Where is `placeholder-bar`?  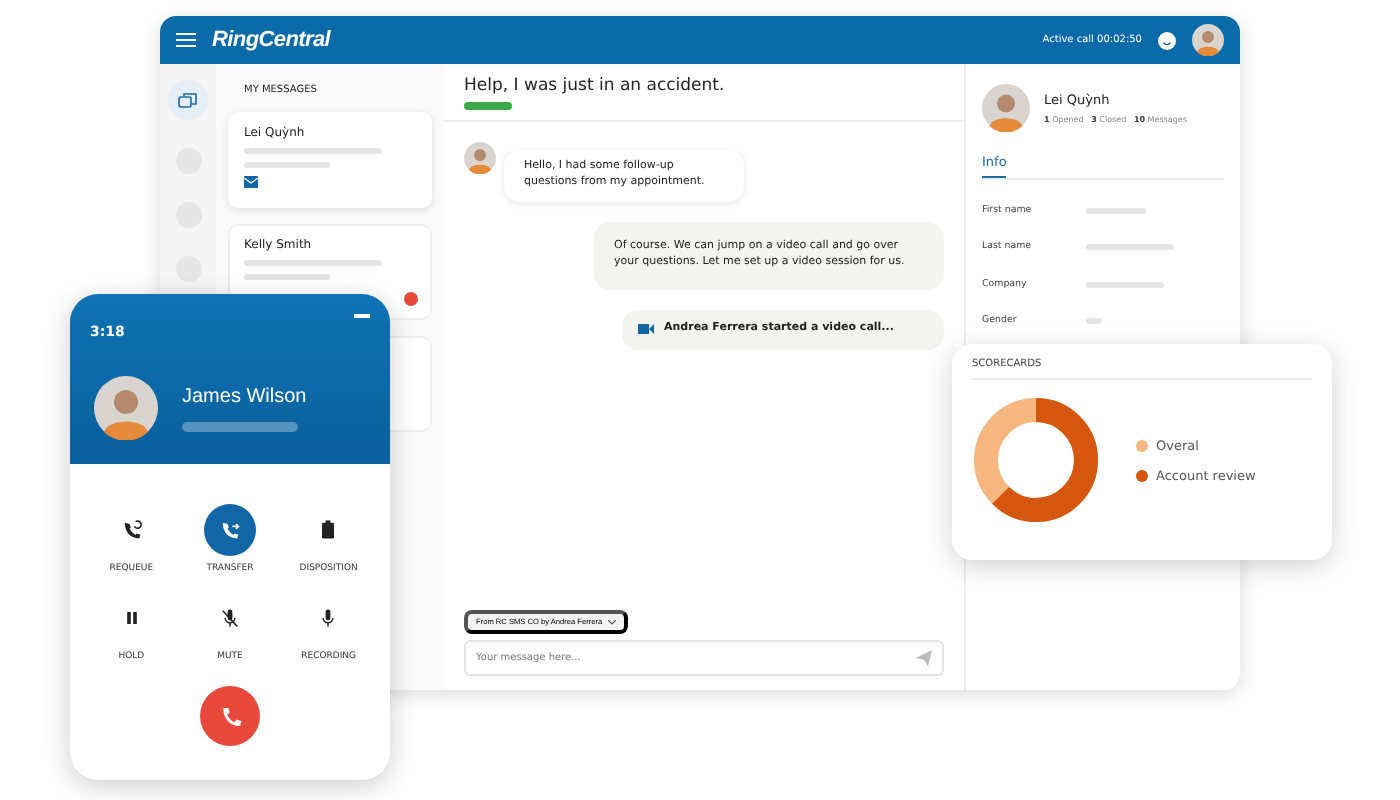 placeholder-bar is located at coordinates (240, 426).